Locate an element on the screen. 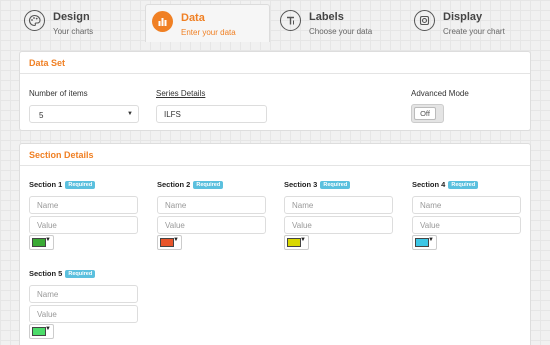  tab-data: Data Enter your data is located at coordinates (207, 23).